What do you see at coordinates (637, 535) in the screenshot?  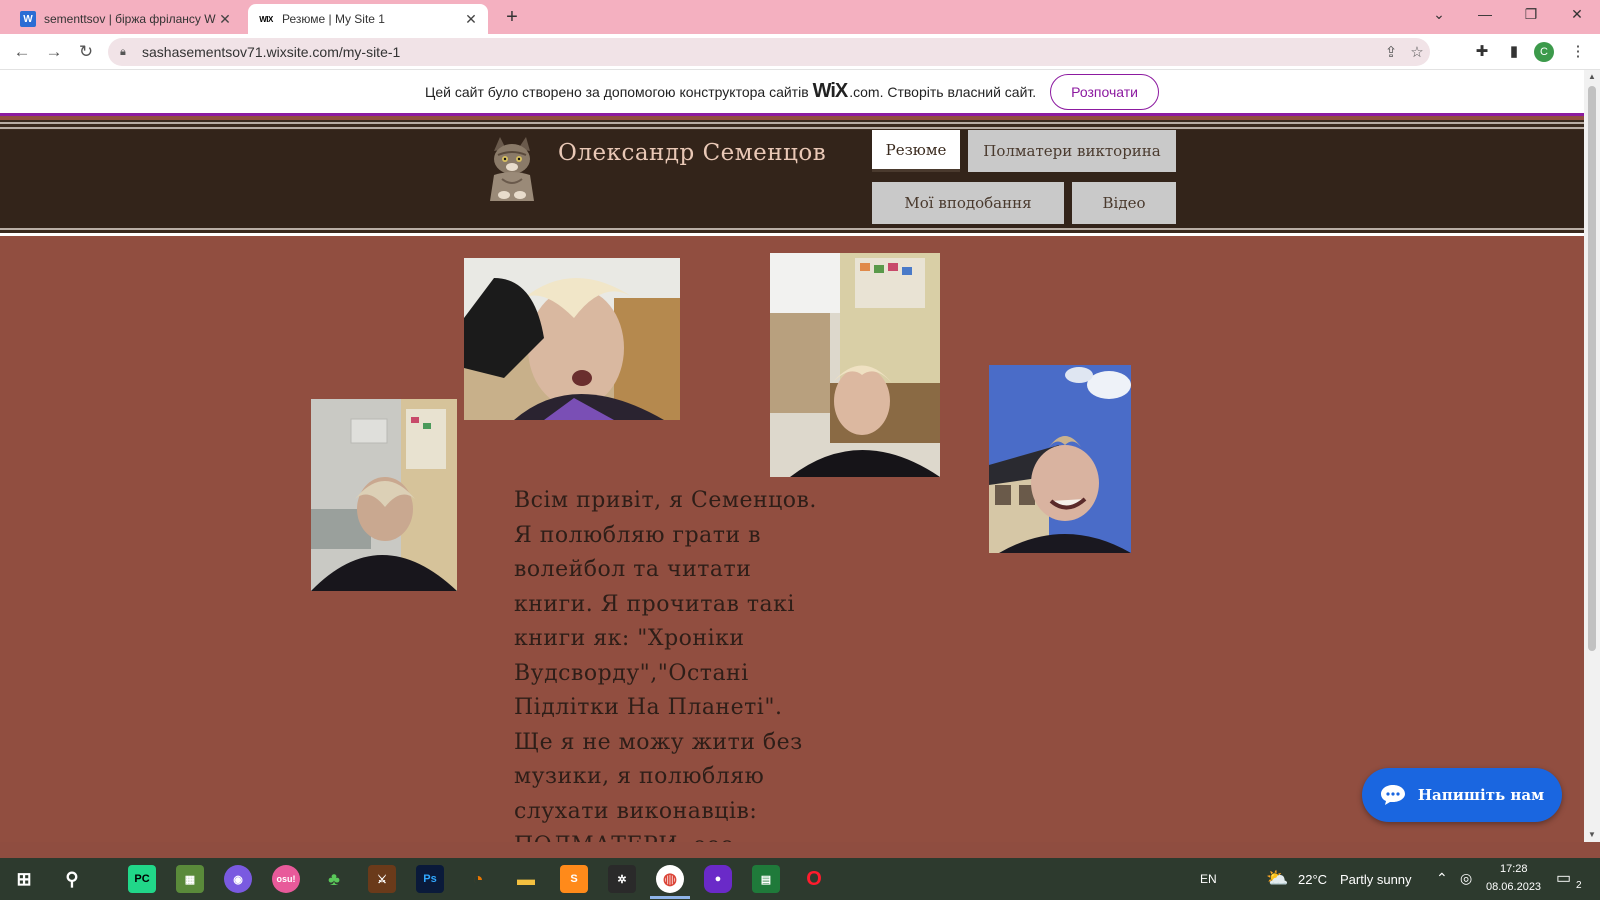 I see `bio-line: Я полюбляю грати в` at bounding box center [637, 535].